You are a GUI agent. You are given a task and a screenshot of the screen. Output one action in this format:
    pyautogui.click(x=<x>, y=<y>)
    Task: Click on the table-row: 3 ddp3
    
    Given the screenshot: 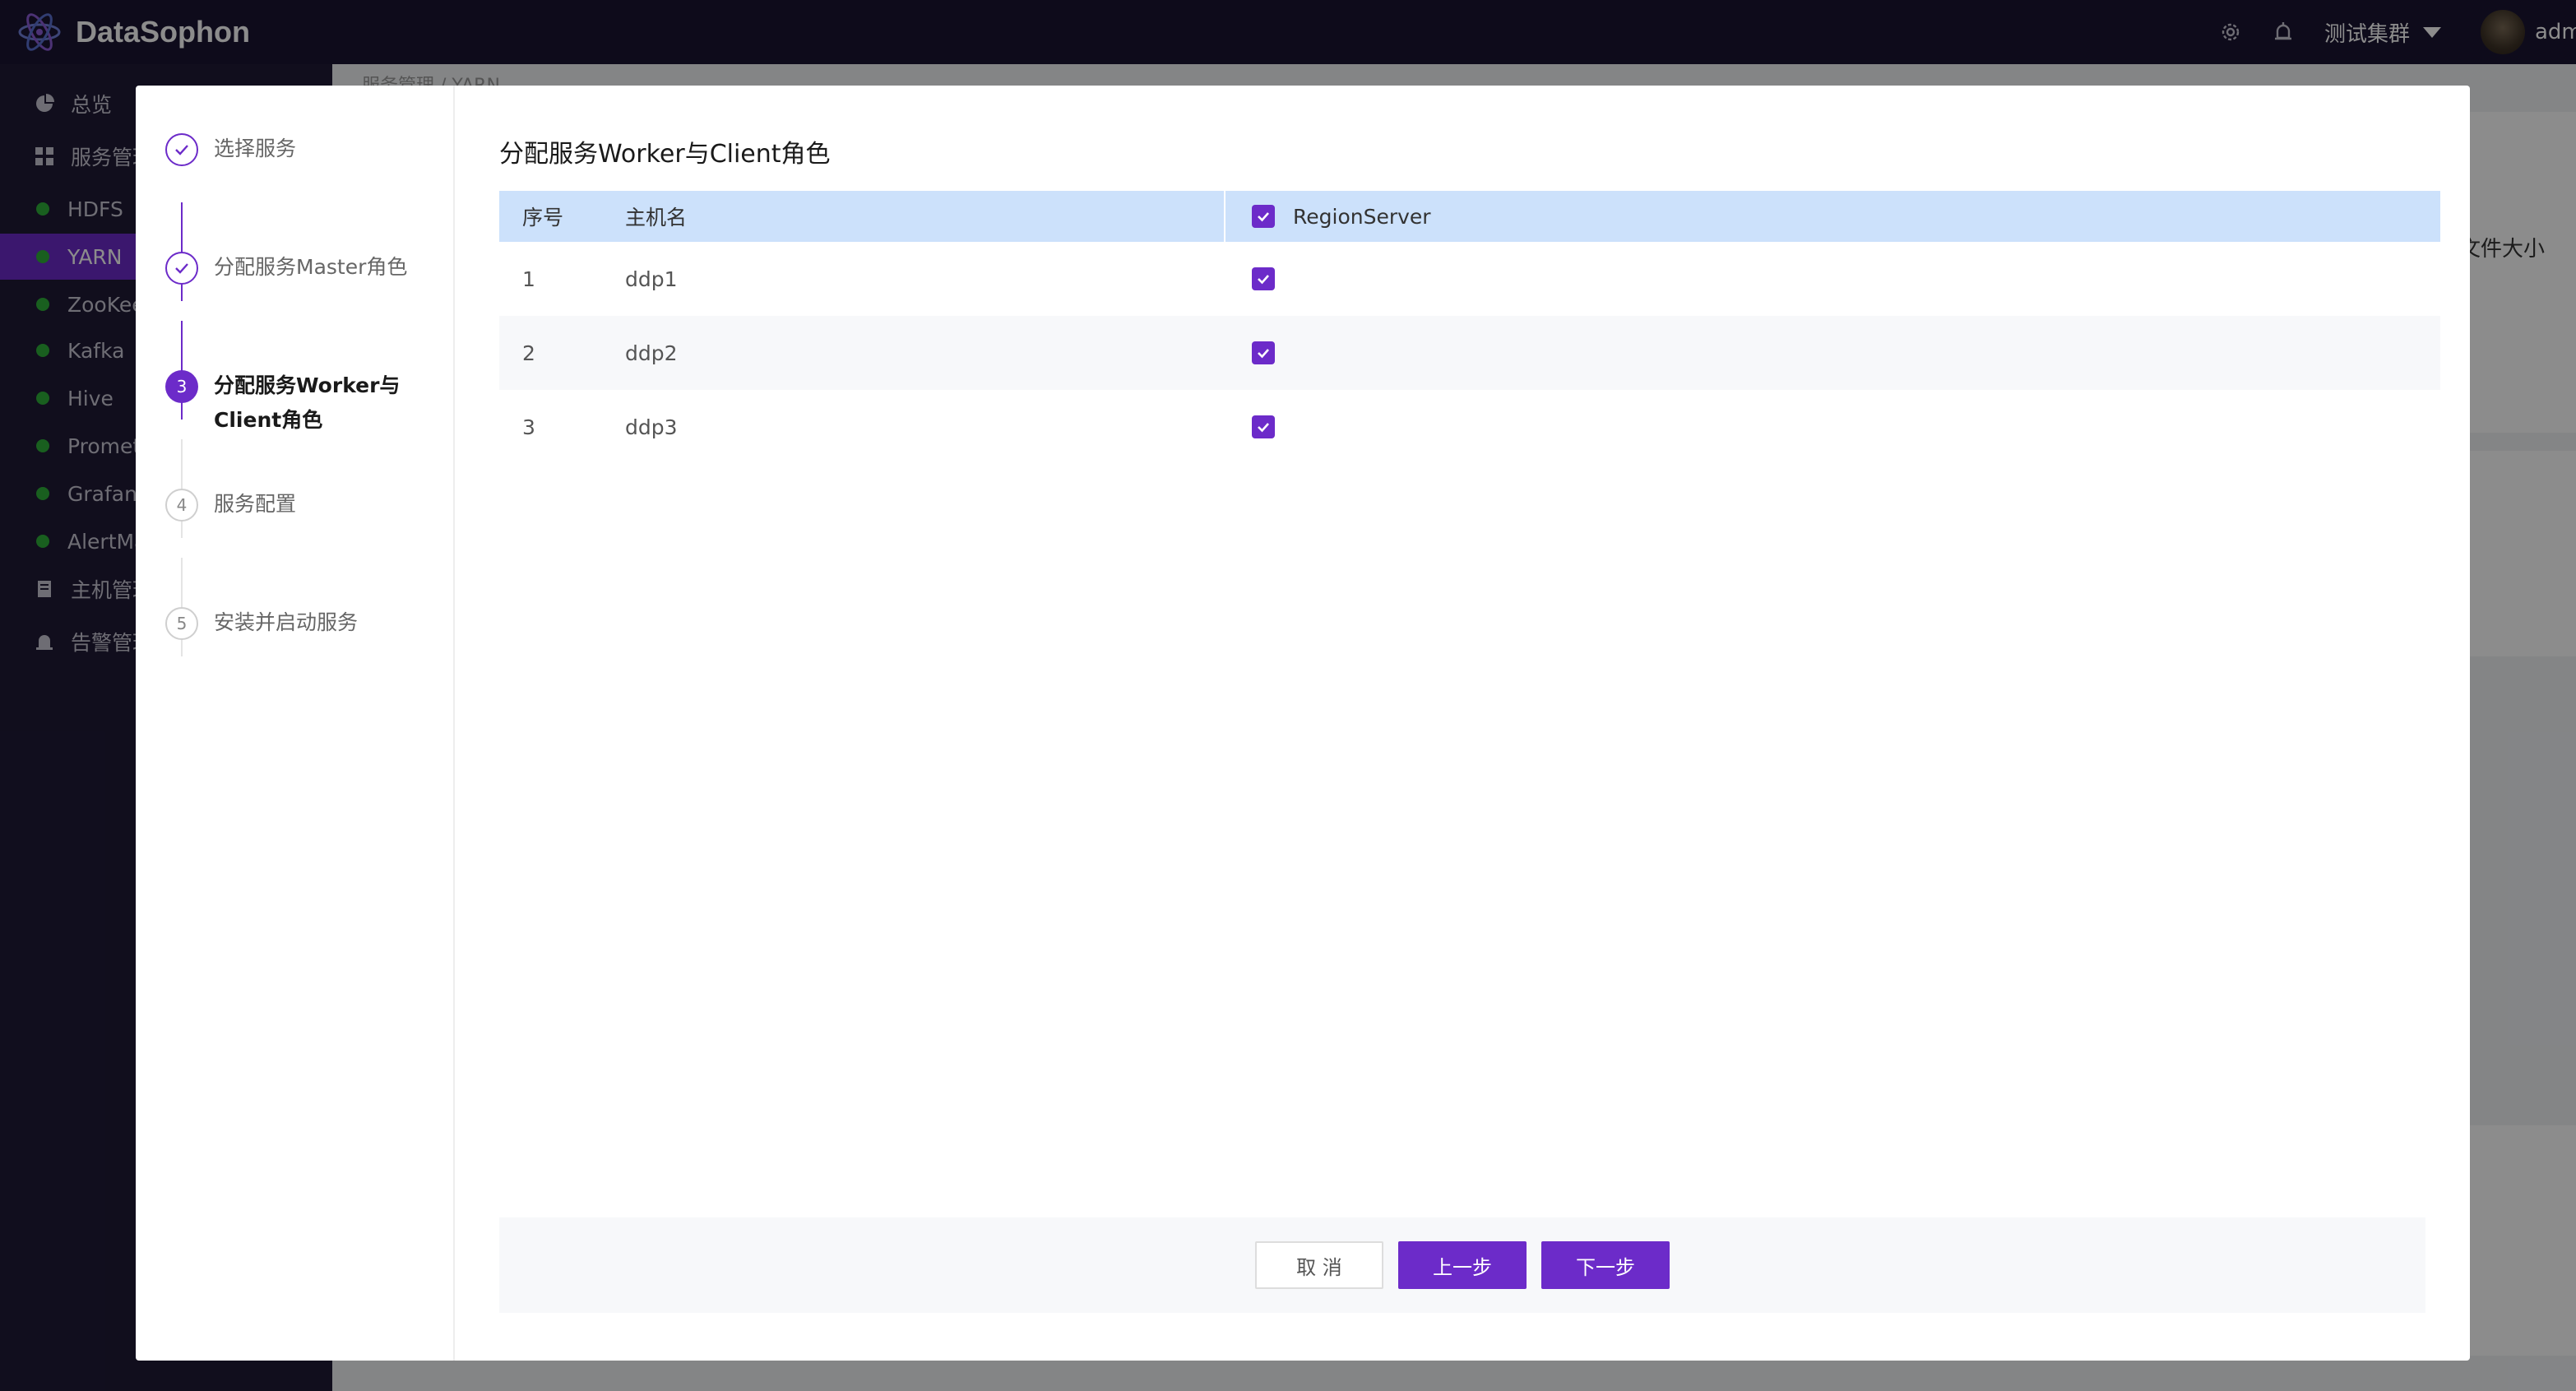 What is the action you would take?
    pyautogui.click(x=1470, y=427)
    